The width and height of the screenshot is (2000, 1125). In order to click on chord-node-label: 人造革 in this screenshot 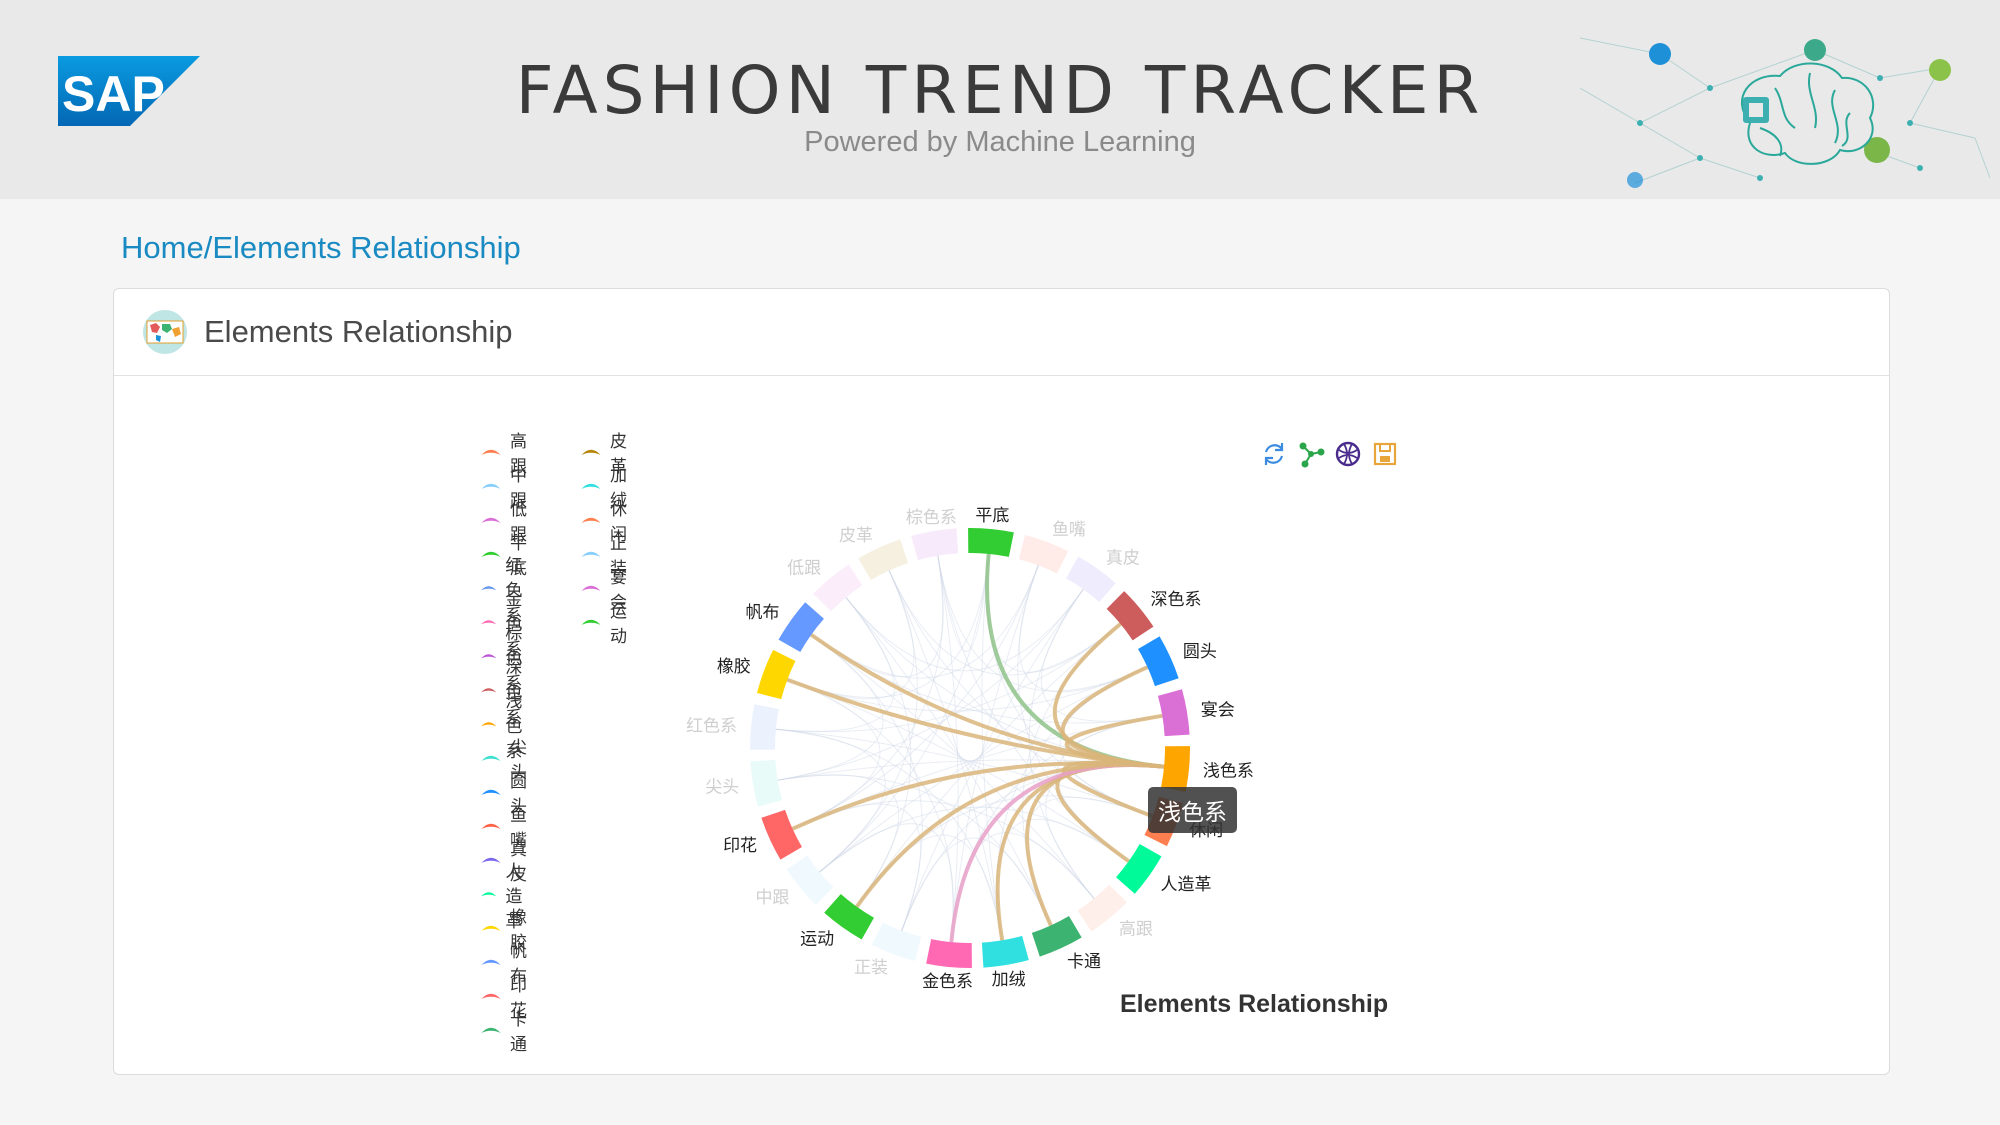, I will do `click(1186, 885)`.